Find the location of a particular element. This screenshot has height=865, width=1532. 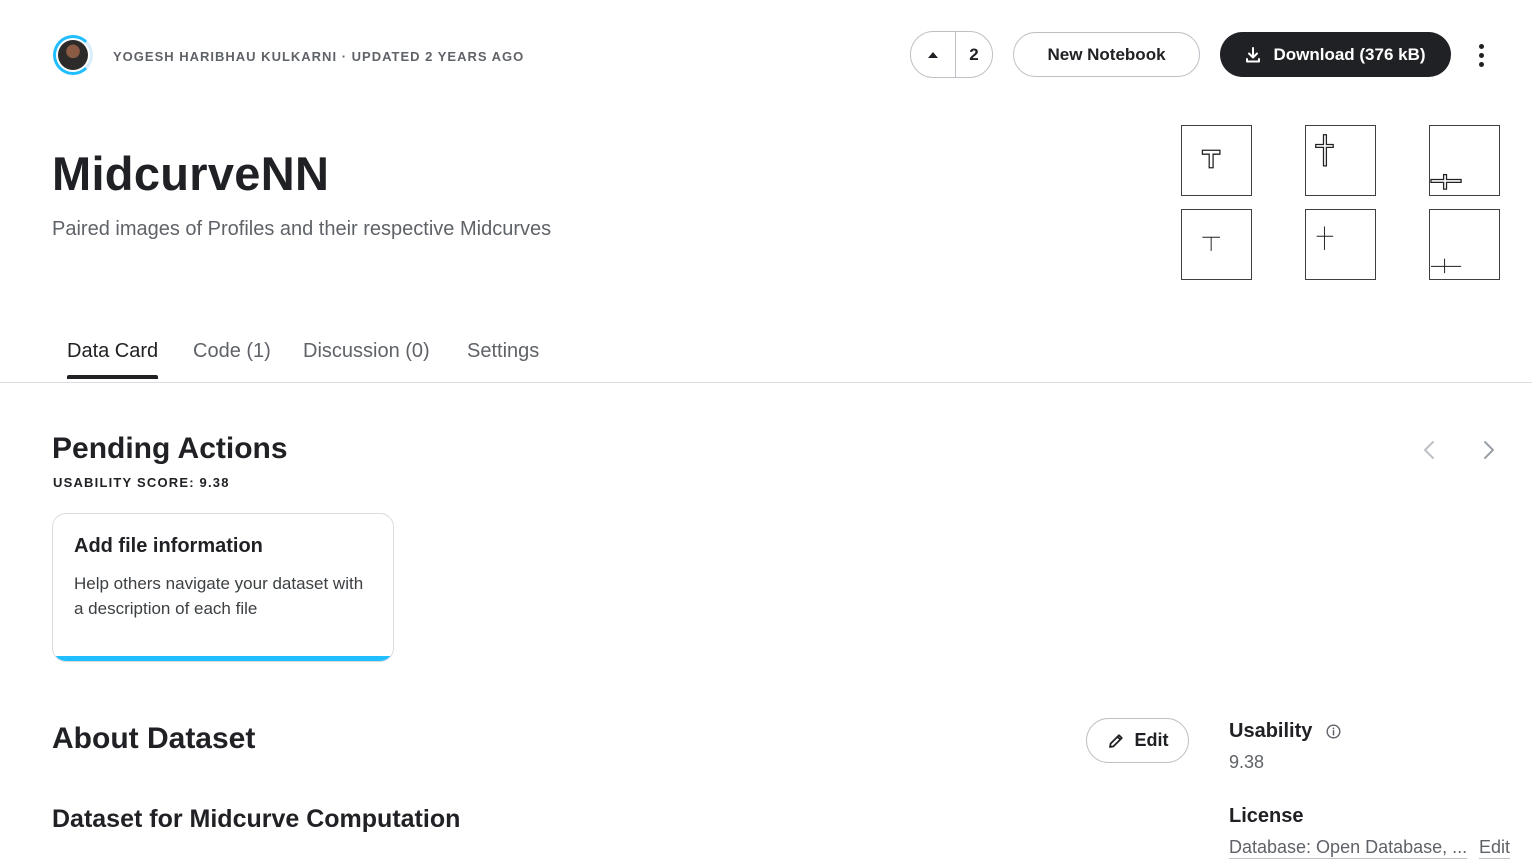

section-heading: Dataset for Midcurve Computation is located at coordinates (256, 819).